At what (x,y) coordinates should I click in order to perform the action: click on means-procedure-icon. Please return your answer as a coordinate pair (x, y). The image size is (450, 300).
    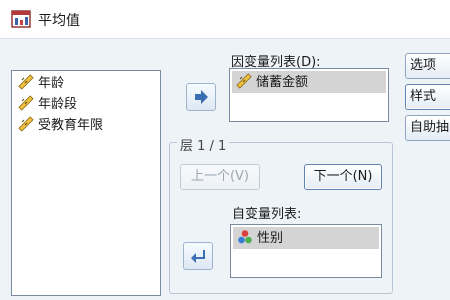
    Looking at the image, I should click on (21, 19).